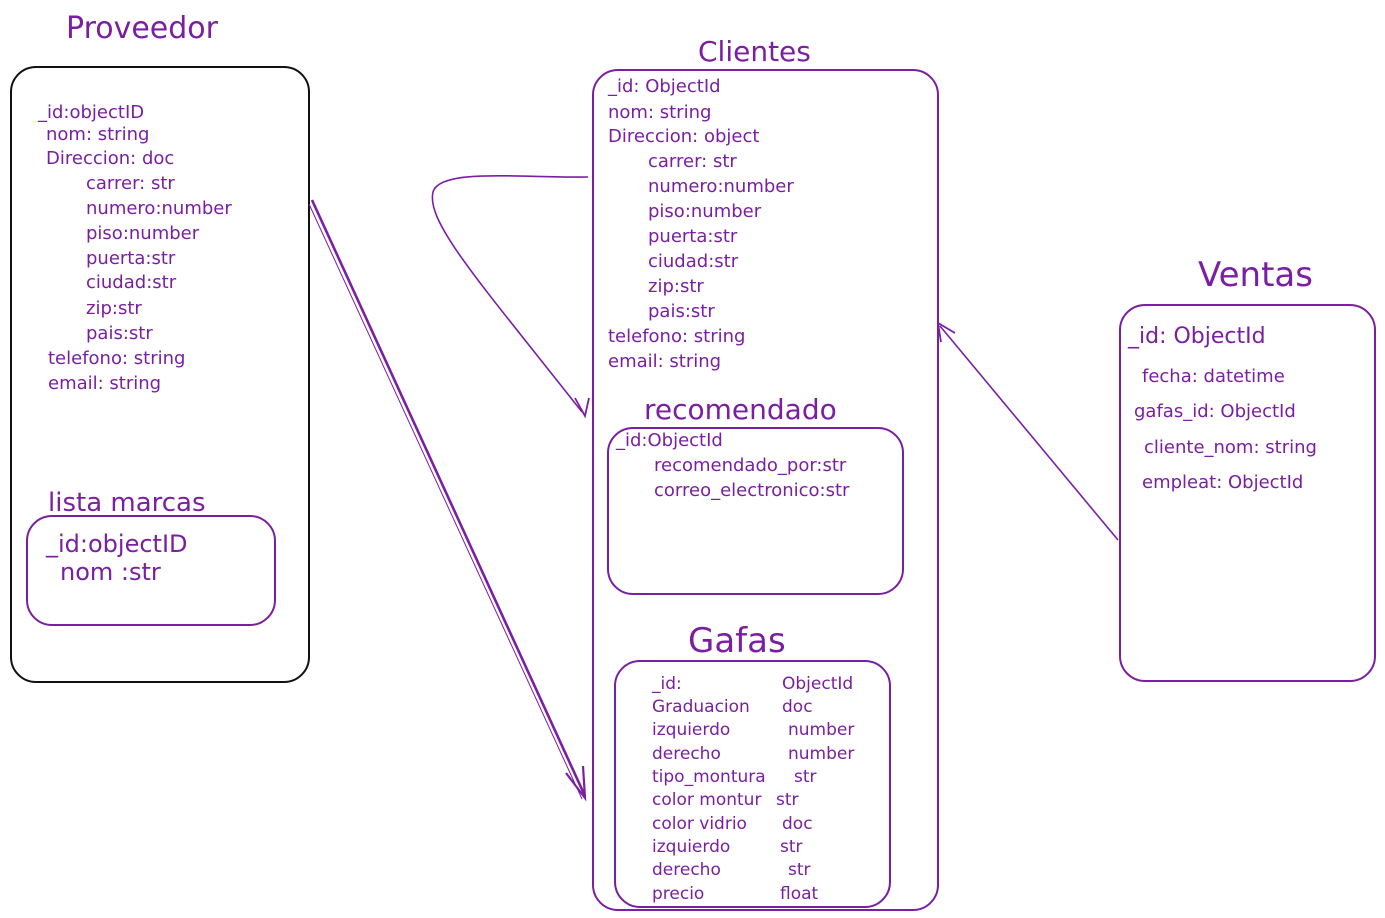  What do you see at coordinates (1029, 433) in the screenshot?
I see `ventas-to-clientes-arrow` at bounding box center [1029, 433].